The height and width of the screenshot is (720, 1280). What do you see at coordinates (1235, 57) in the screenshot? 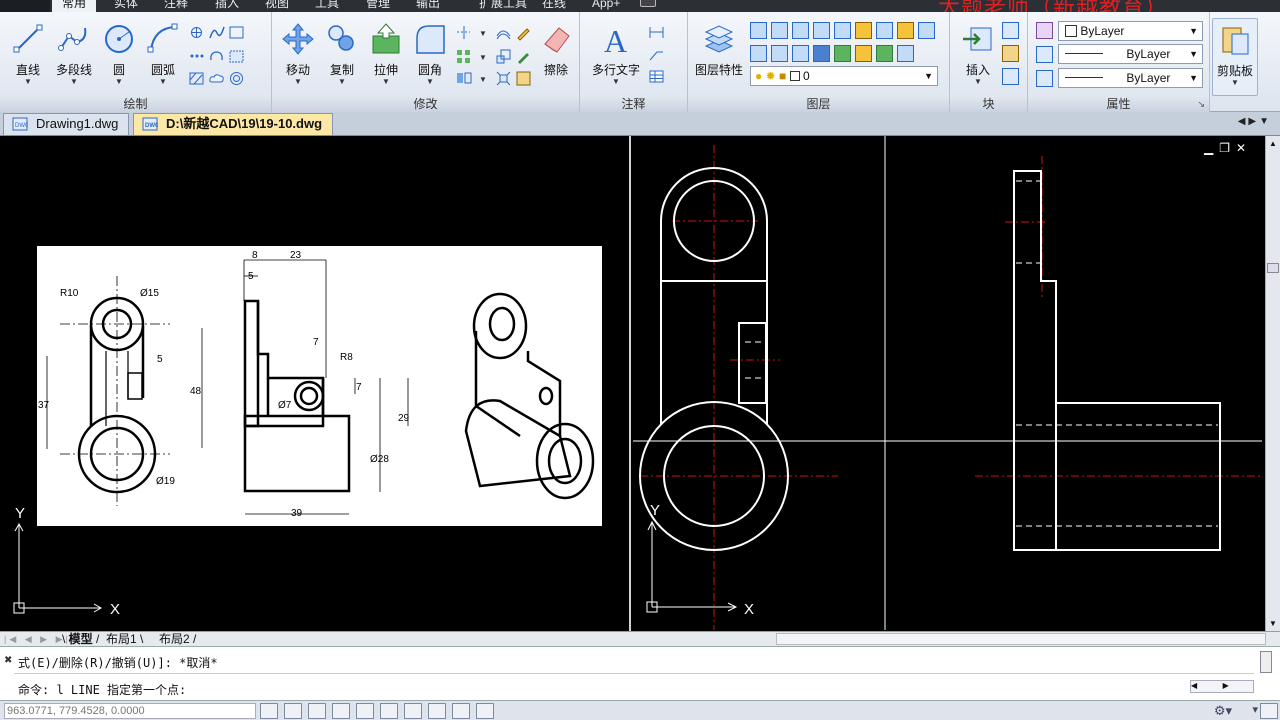
I see `clipboard-button: 剪贴板 ▼` at bounding box center [1235, 57].